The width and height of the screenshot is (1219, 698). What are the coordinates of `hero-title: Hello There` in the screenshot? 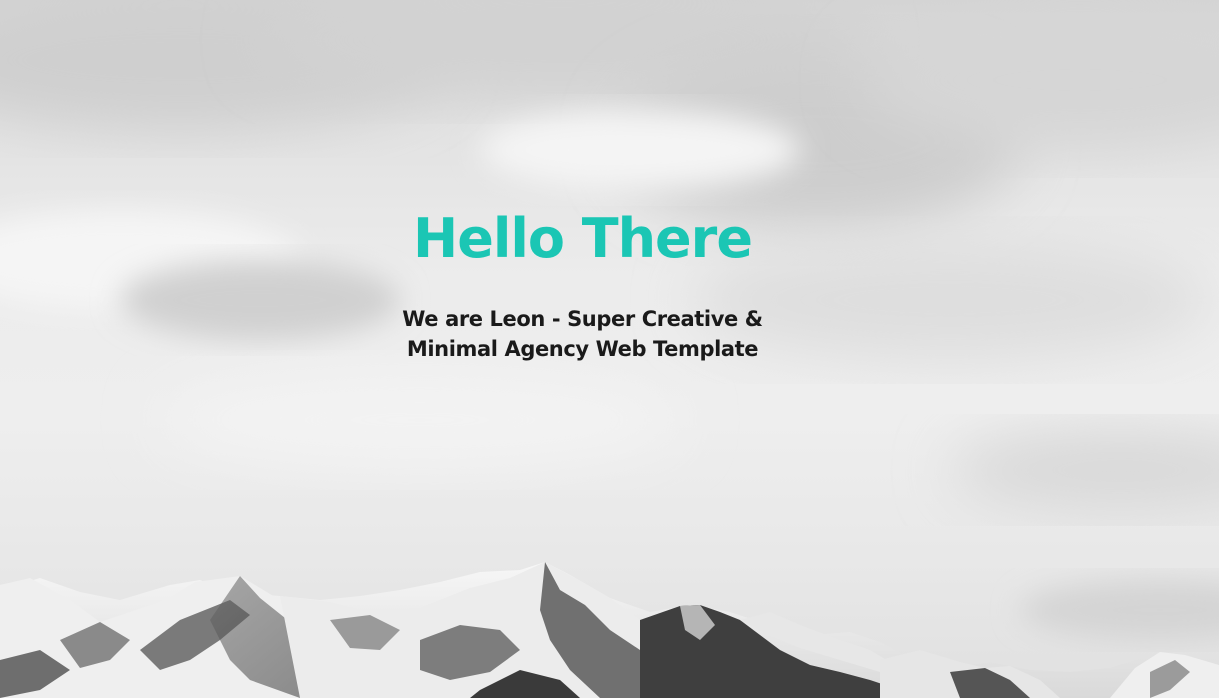 It's located at (583, 238).